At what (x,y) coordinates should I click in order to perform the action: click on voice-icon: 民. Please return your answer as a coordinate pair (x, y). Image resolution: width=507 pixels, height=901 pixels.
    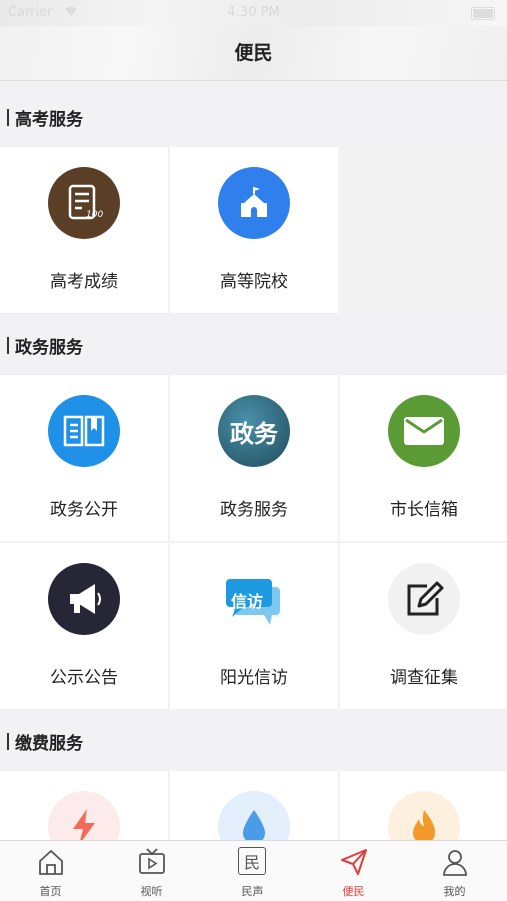
    Looking at the image, I should click on (252, 861).